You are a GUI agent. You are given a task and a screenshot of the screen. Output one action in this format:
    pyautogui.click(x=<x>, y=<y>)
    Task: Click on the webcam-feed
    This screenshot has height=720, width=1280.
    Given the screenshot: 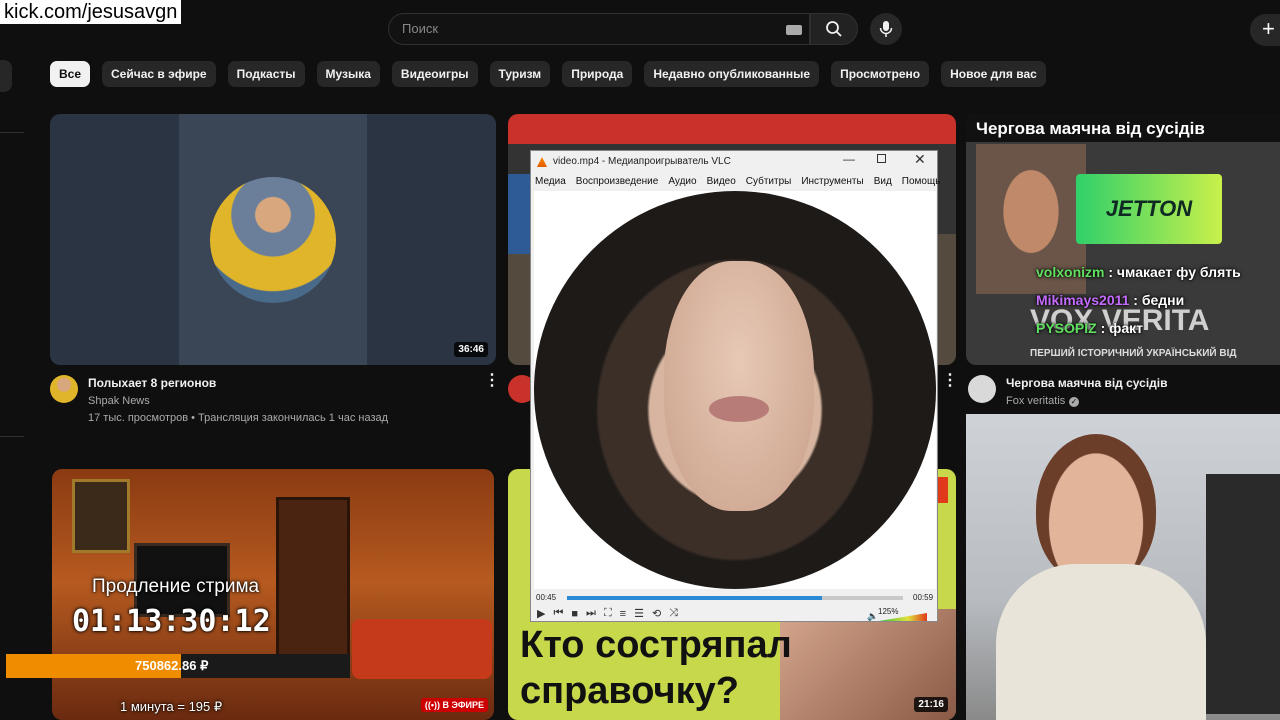 What is the action you would take?
    pyautogui.click(x=1123, y=567)
    